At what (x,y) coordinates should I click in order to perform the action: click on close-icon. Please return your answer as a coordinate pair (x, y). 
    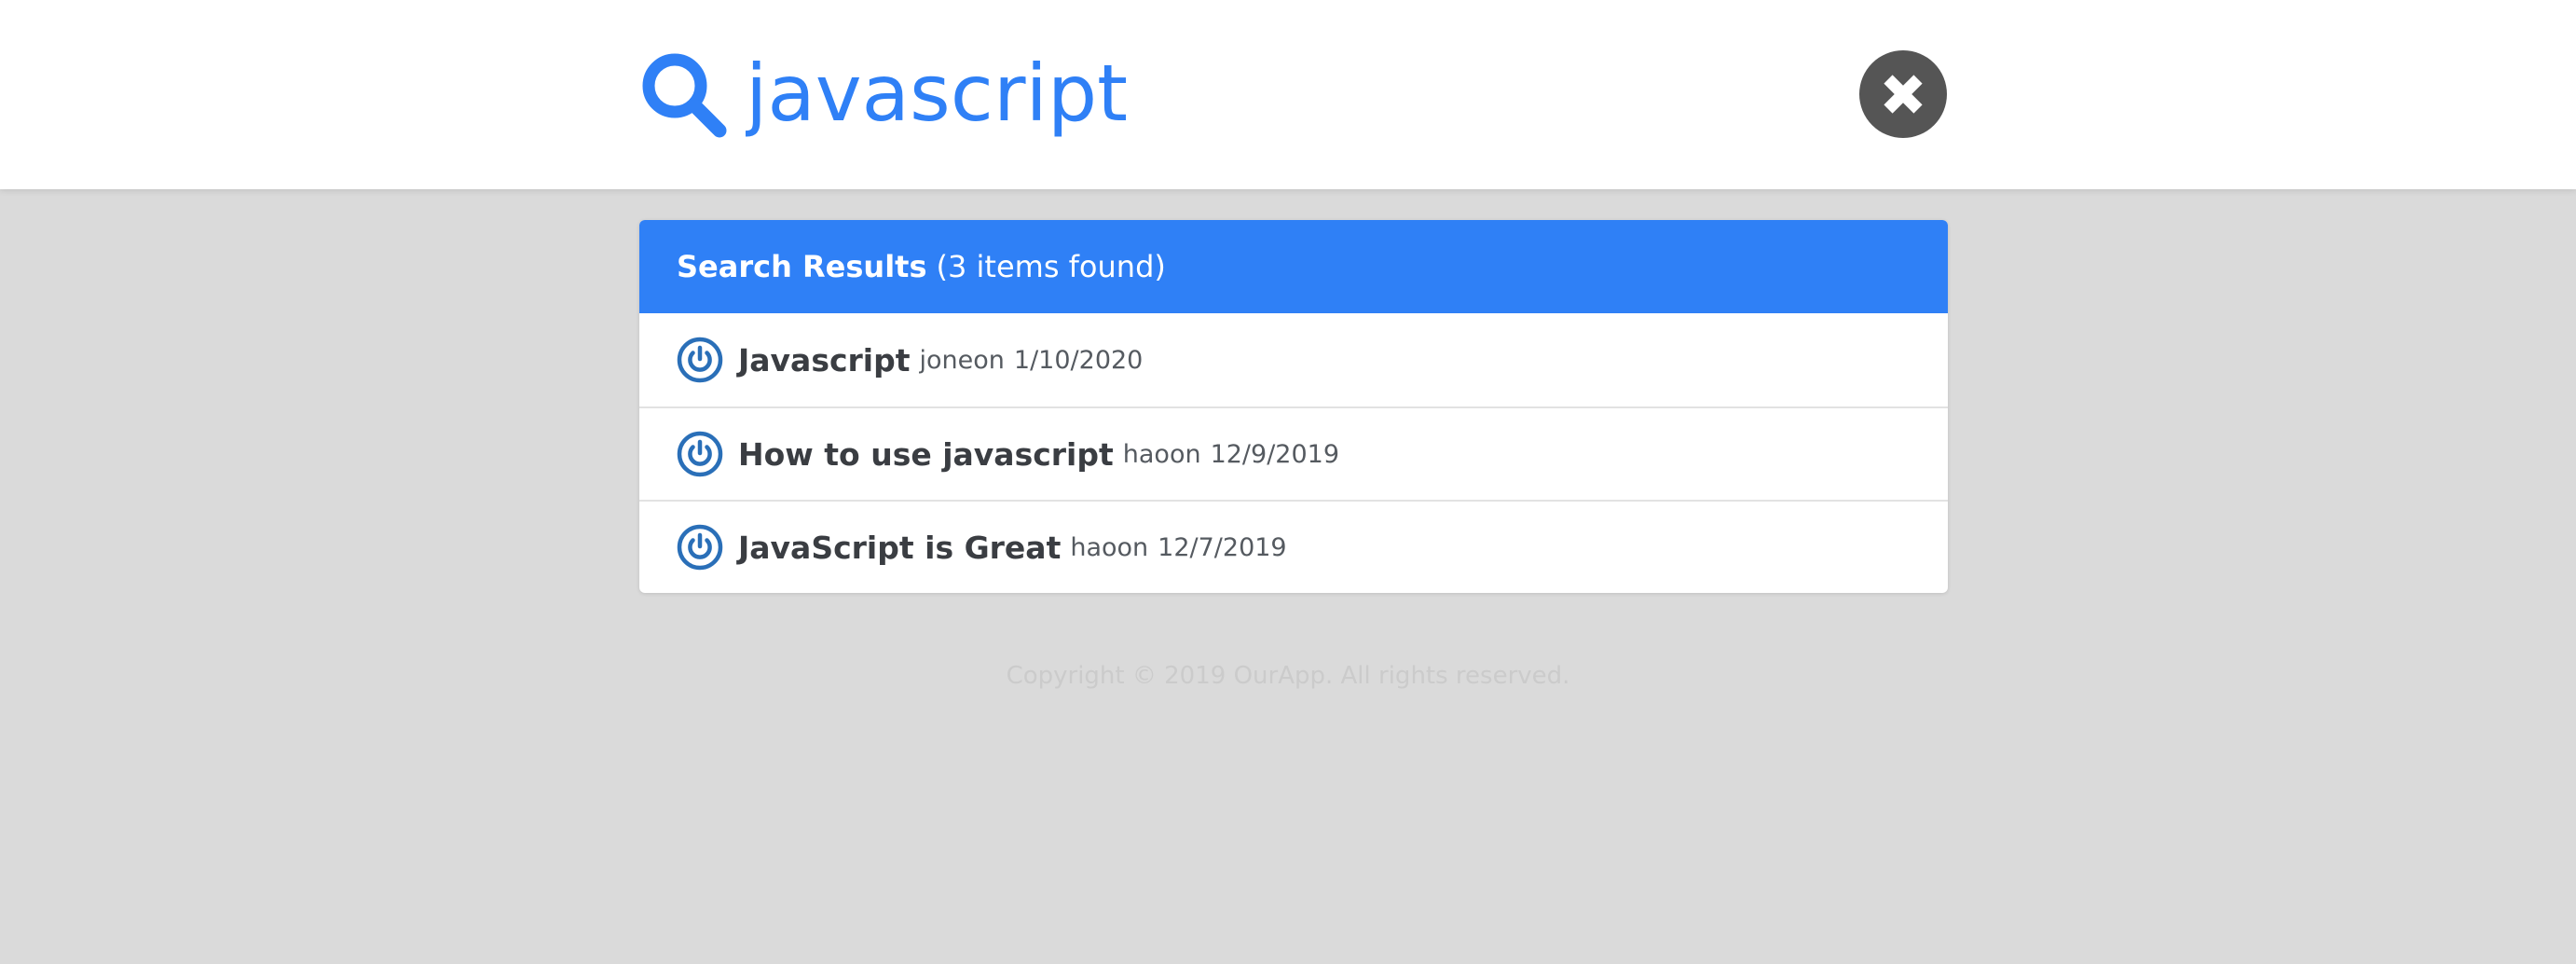
    Looking at the image, I should click on (1903, 94).